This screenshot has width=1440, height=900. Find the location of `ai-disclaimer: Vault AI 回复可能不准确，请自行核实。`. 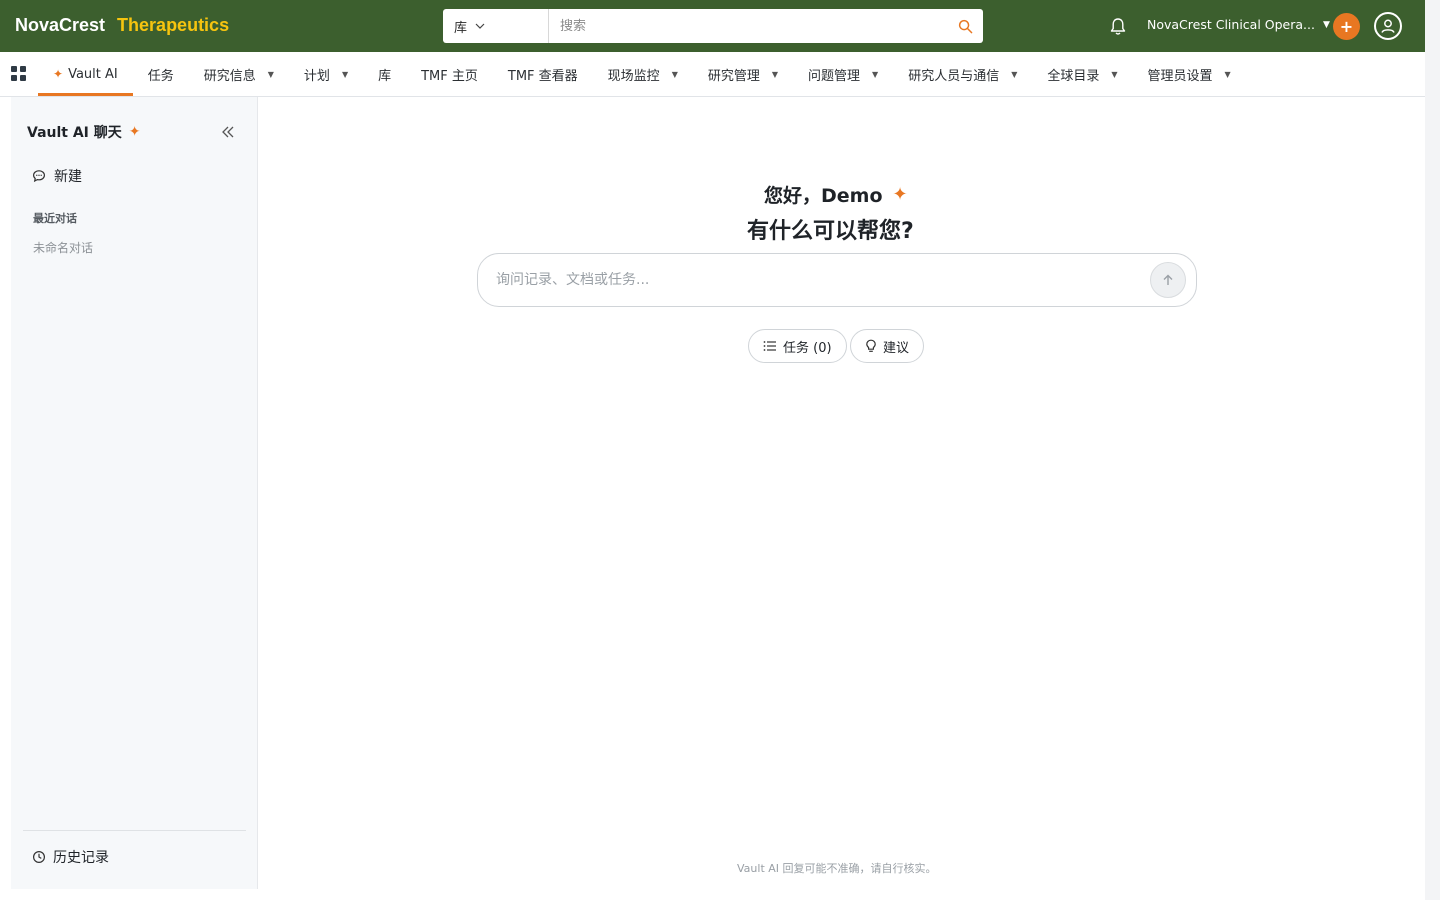

ai-disclaimer: Vault AI 回复可能不准确，请自行核实。 is located at coordinates (837, 868).